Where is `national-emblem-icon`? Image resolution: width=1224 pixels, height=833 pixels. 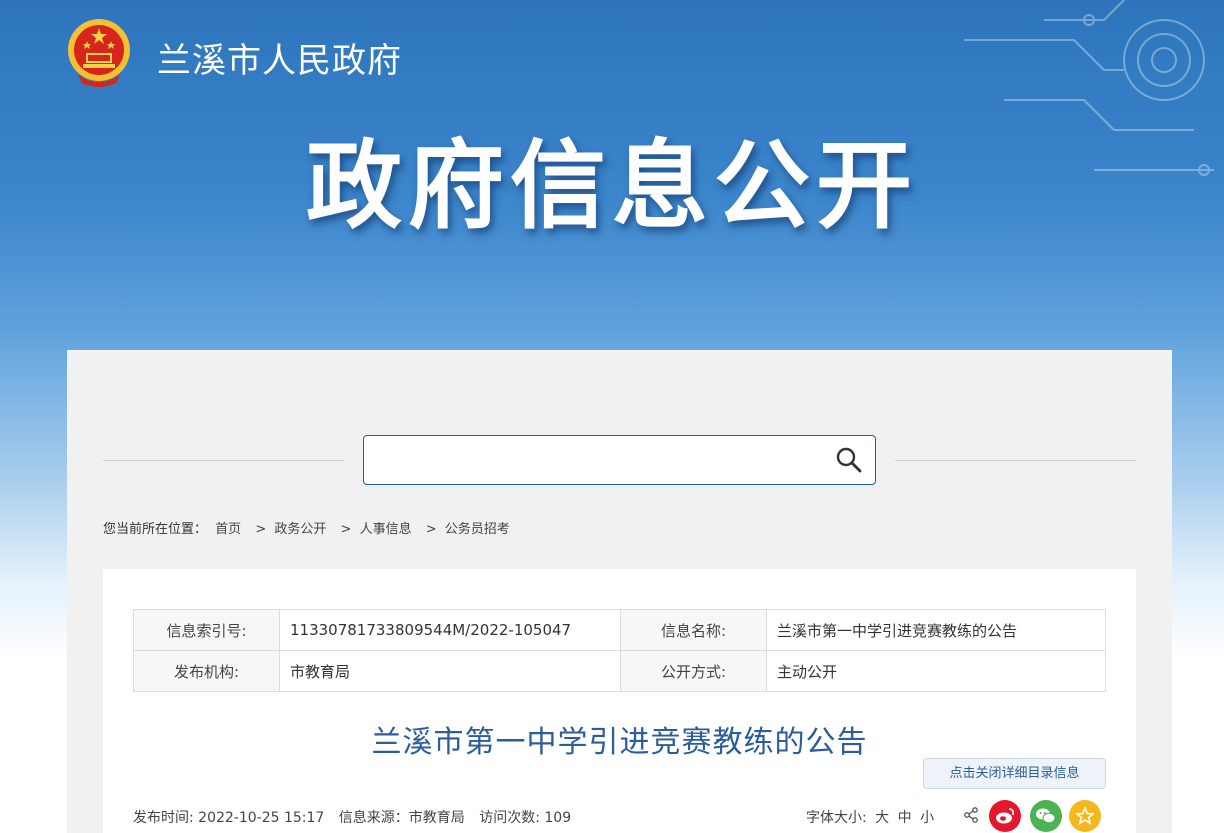
national-emblem-icon is located at coordinates (99, 53).